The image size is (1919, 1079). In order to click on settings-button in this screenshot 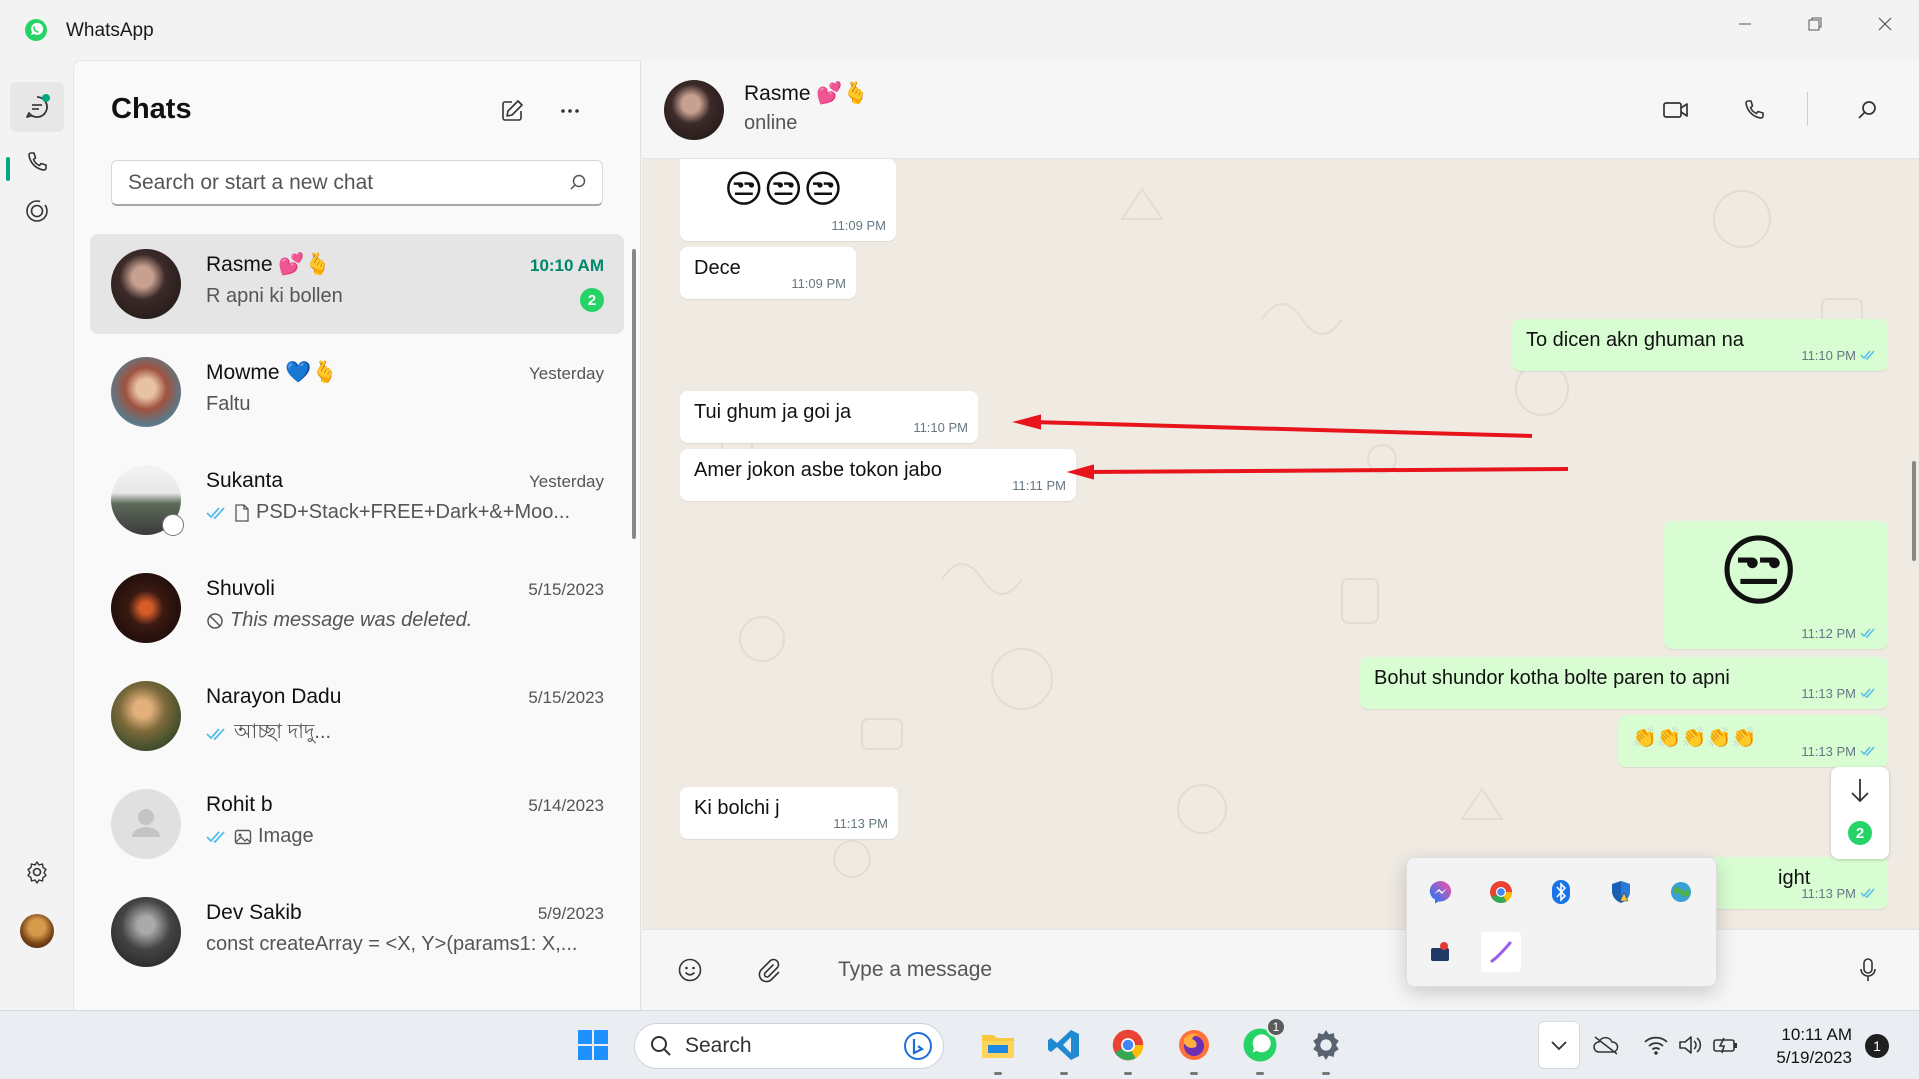, I will do `click(37, 872)`.